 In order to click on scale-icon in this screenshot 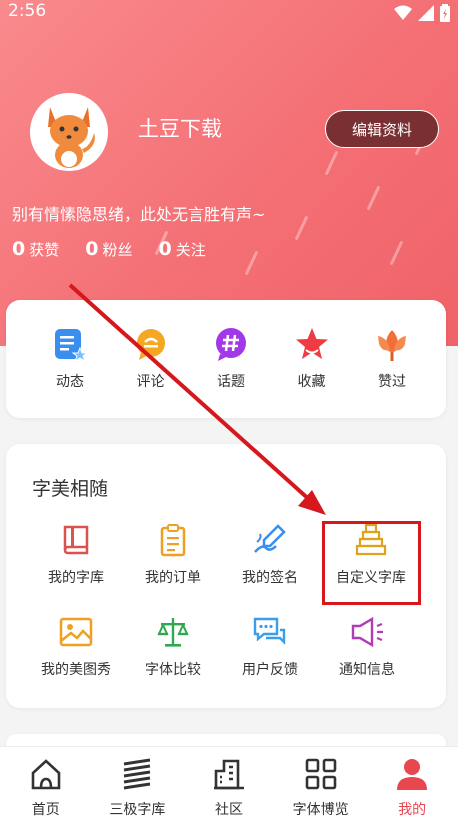, I will do `click(173, 632)`.